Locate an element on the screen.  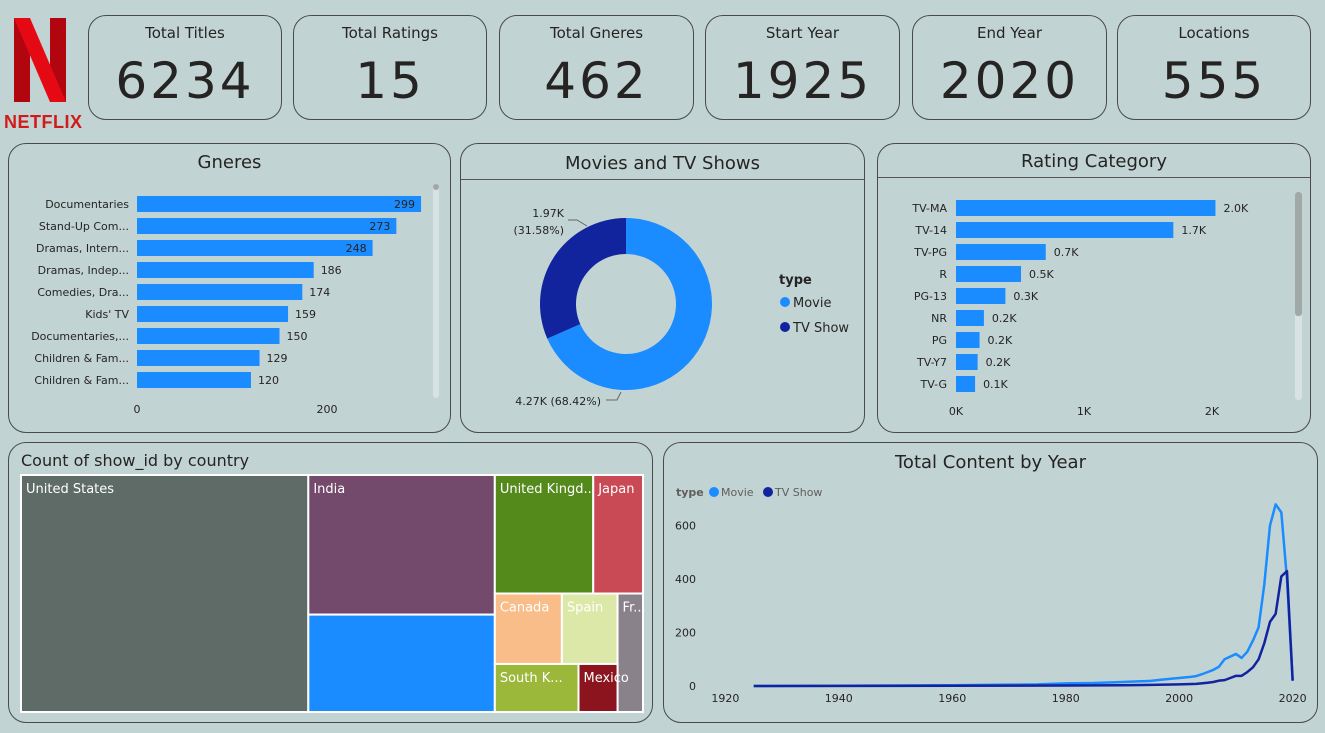
treemap-label: Canada is located at coordinates (524, 608).